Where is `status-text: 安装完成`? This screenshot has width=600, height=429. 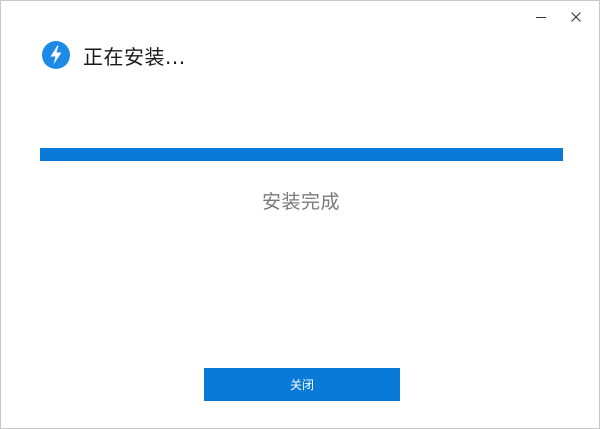
status-text: 安装完成 is located at coordinates (300, 202).